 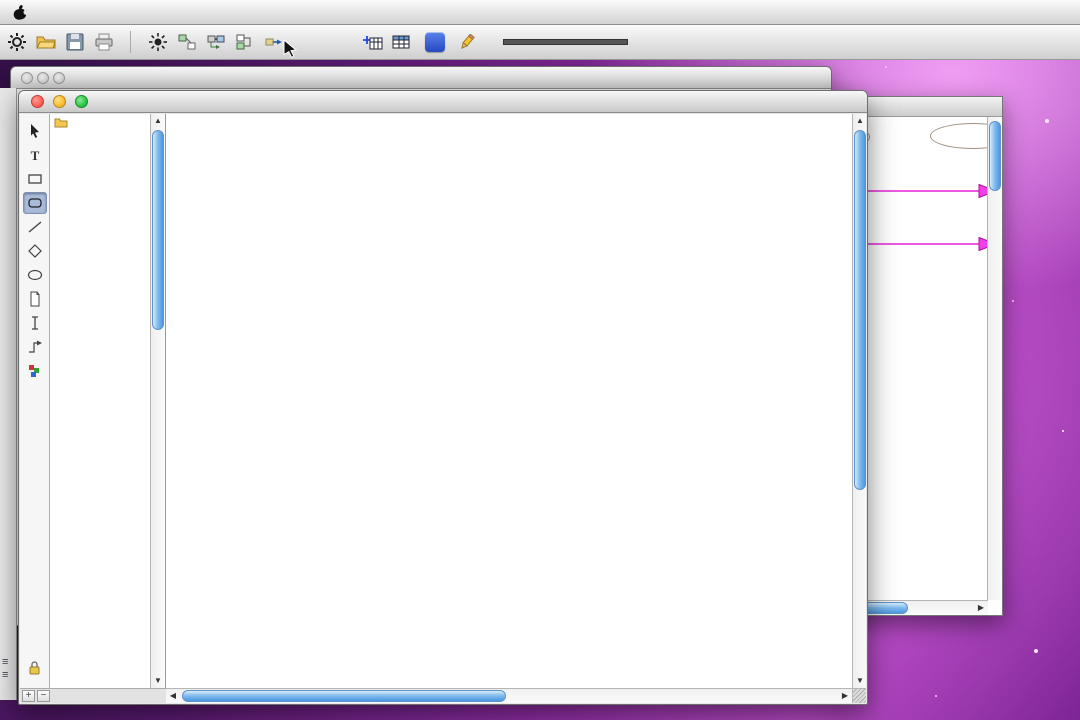 I want to click on dictionary-titlebar, so click(x=421, y=78).